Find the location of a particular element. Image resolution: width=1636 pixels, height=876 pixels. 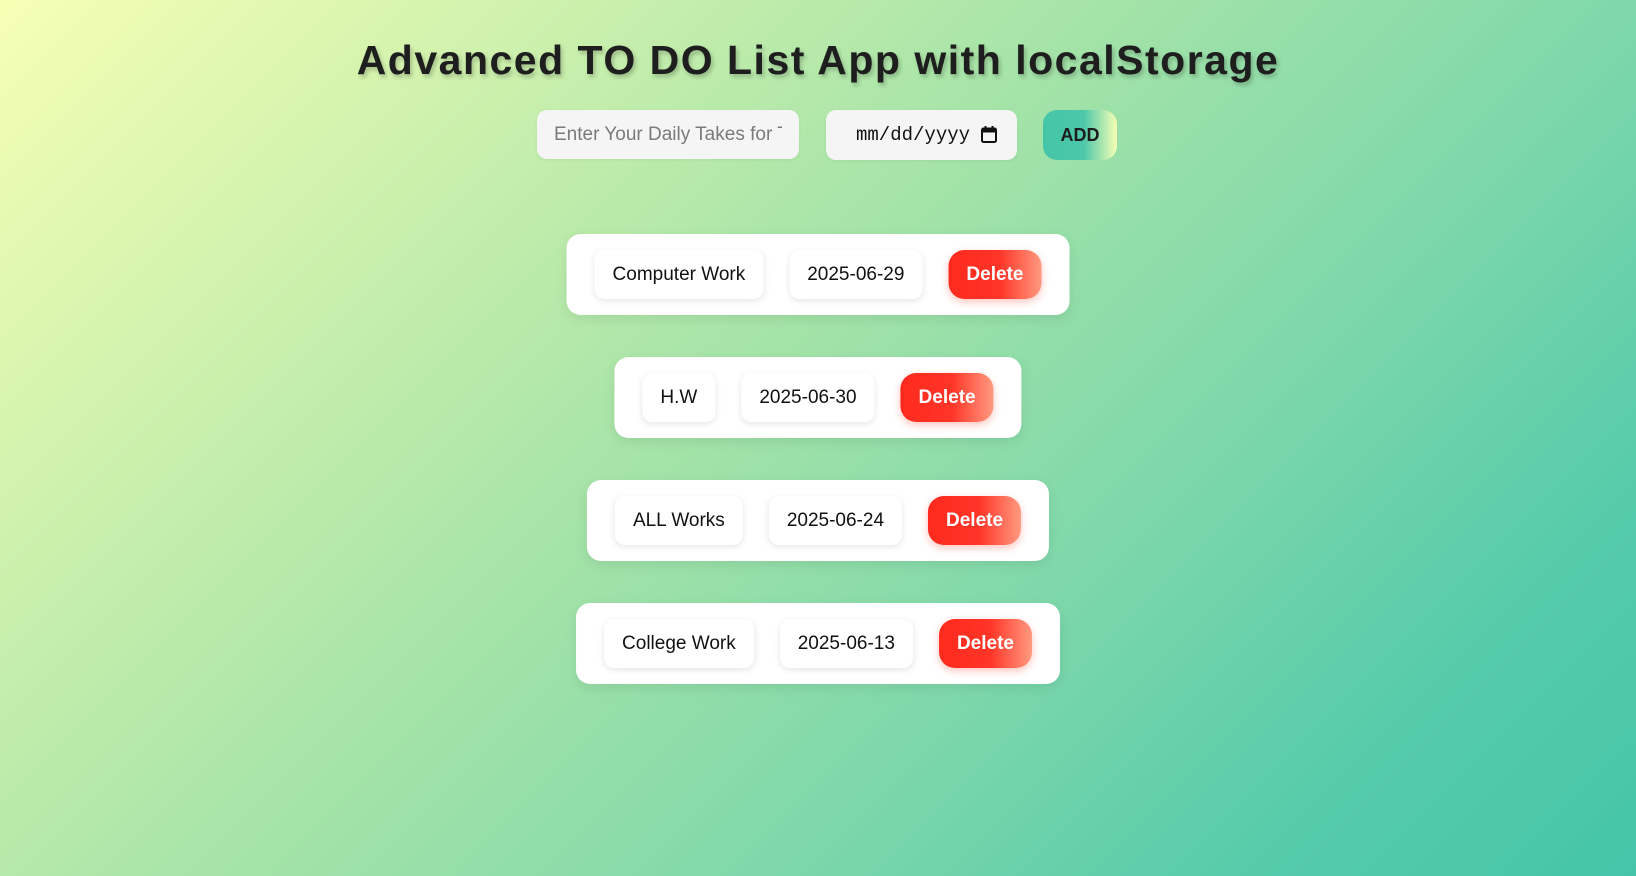

add-task-form: mm/dd/yyyy ADD is located at coordinates (818, 135).